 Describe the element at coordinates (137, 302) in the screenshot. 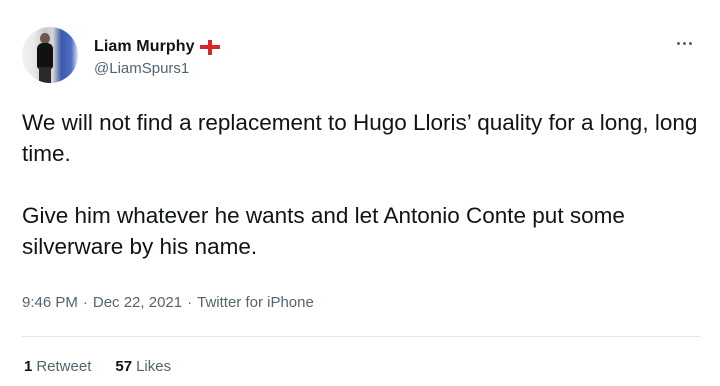

I see `tweet-date: Dec 22, 2021` at that location.